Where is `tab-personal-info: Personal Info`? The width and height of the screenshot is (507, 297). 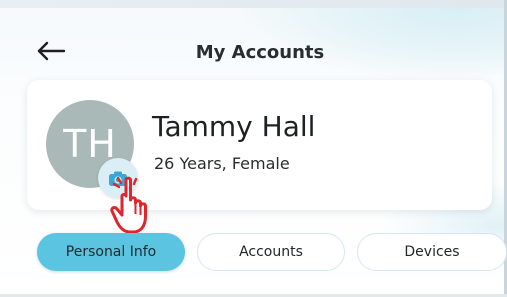
tab-personal-info: Personal Info is located at coordinates (111, 252).